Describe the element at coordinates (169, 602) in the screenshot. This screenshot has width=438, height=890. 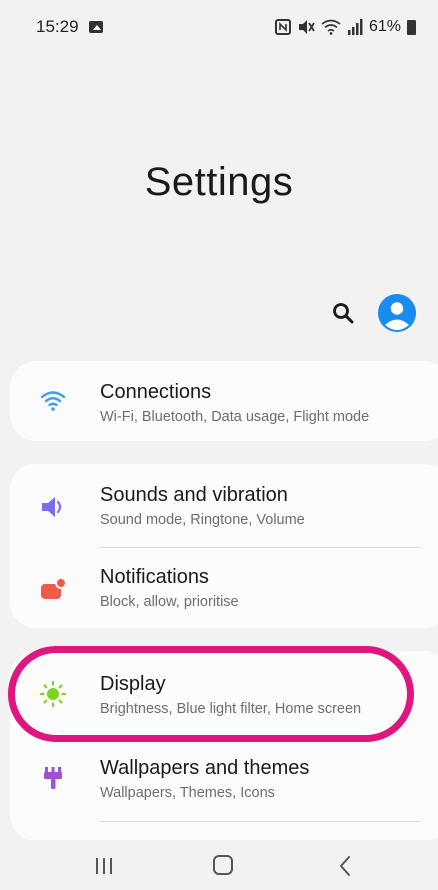
I see `settings-item-subtitle: Block, allow, prioritise` at that location.